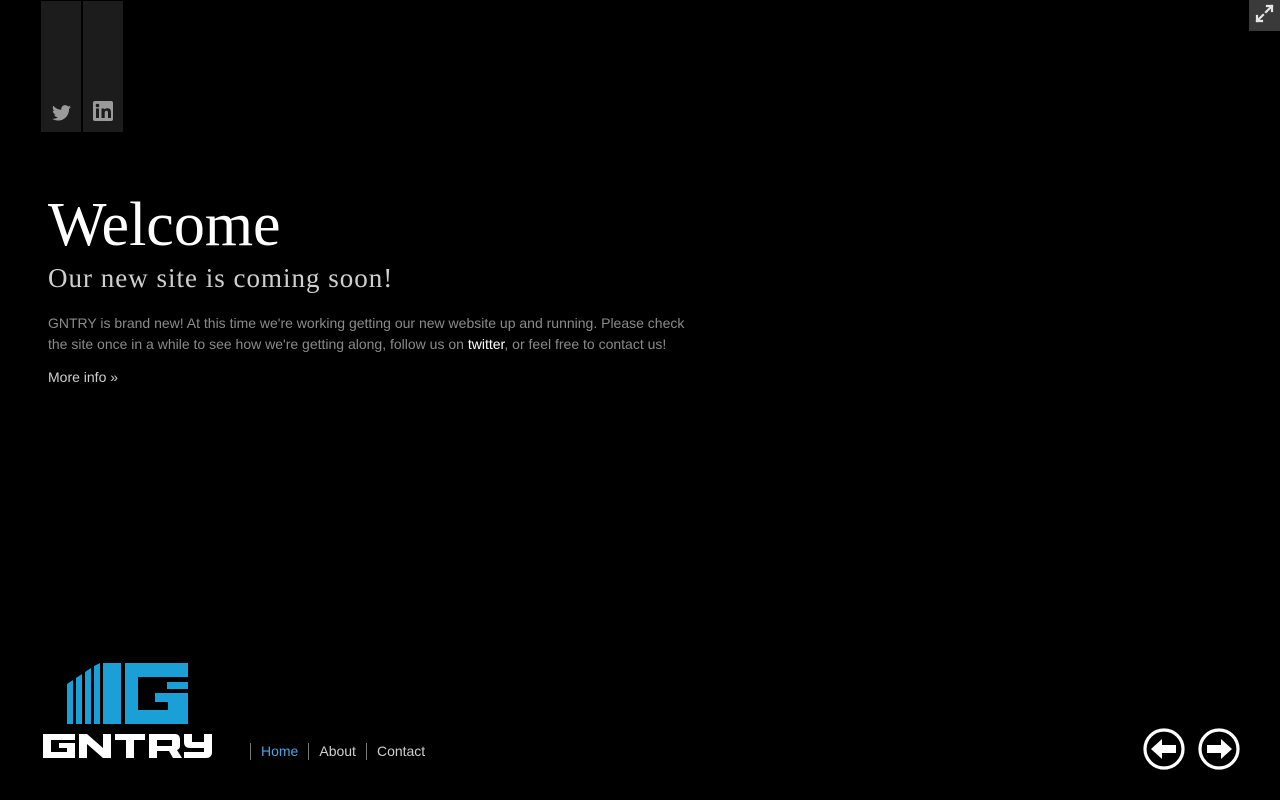  I want to click on page-title: Welcome, so click(164, 225).